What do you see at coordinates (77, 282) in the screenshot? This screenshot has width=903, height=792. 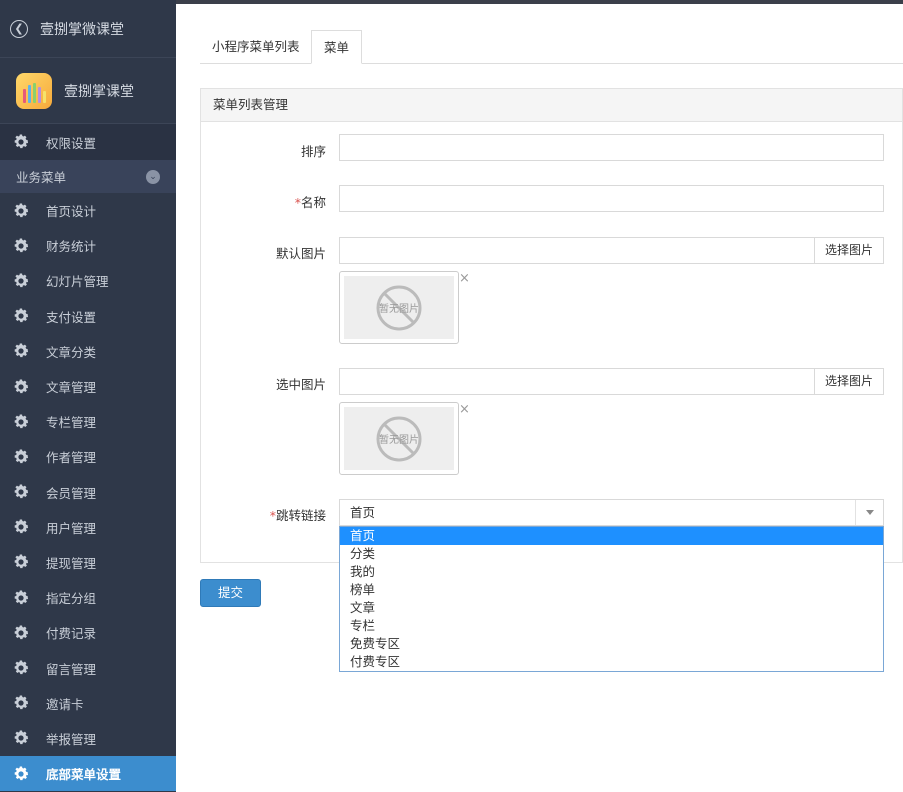 I see `sidebar-item-label: 幻灯片管理` at bounding box center [77, 282].